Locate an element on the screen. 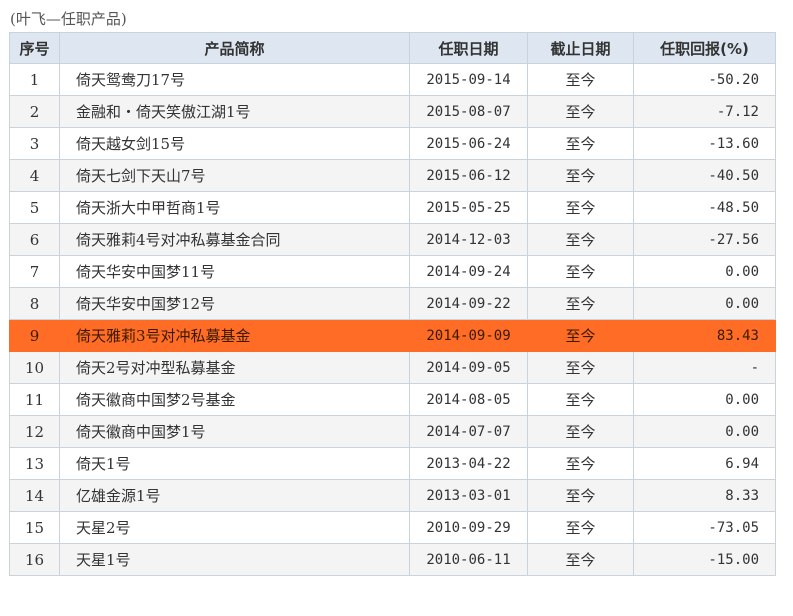 This screenshot has width=793, height=616. cell-no: 6 is located at coordinates (34, 239).